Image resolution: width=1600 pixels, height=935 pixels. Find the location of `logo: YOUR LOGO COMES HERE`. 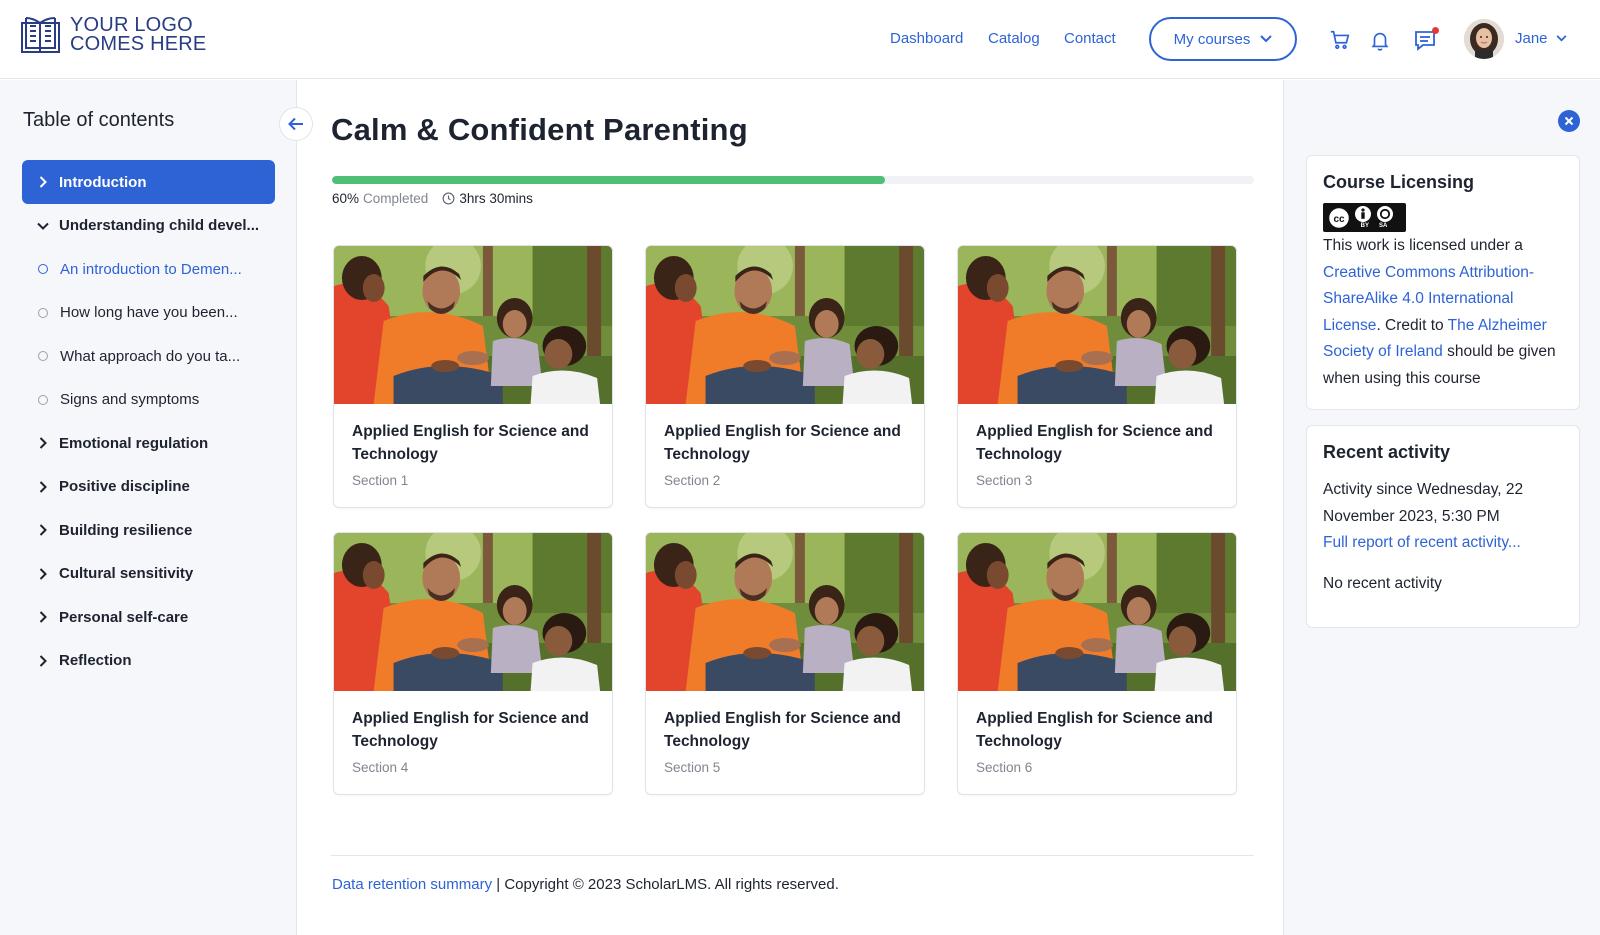

logo: YOUR LOGO COMES HERE is located at coordinates (112, 35).